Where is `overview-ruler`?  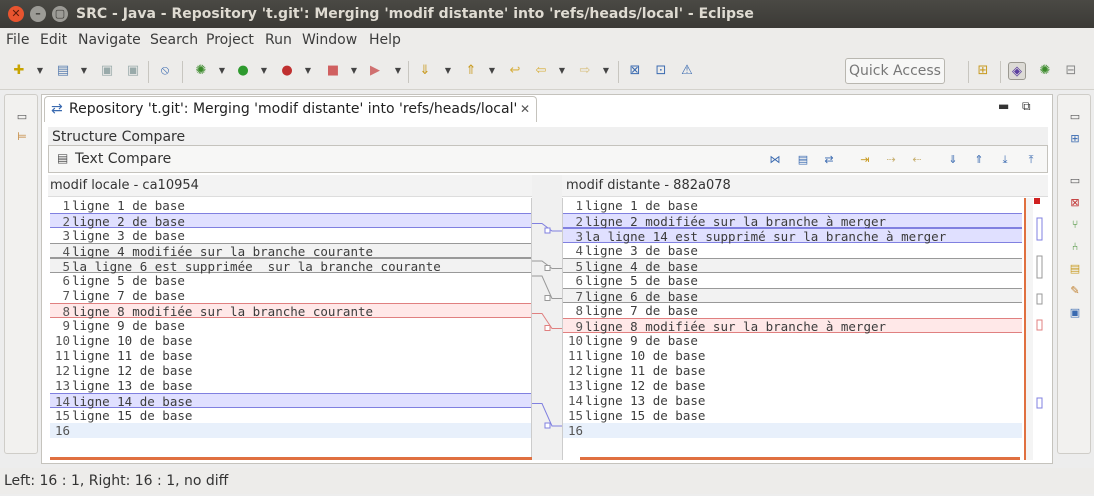 overview-ruler is located at coordinates (1041, 329).